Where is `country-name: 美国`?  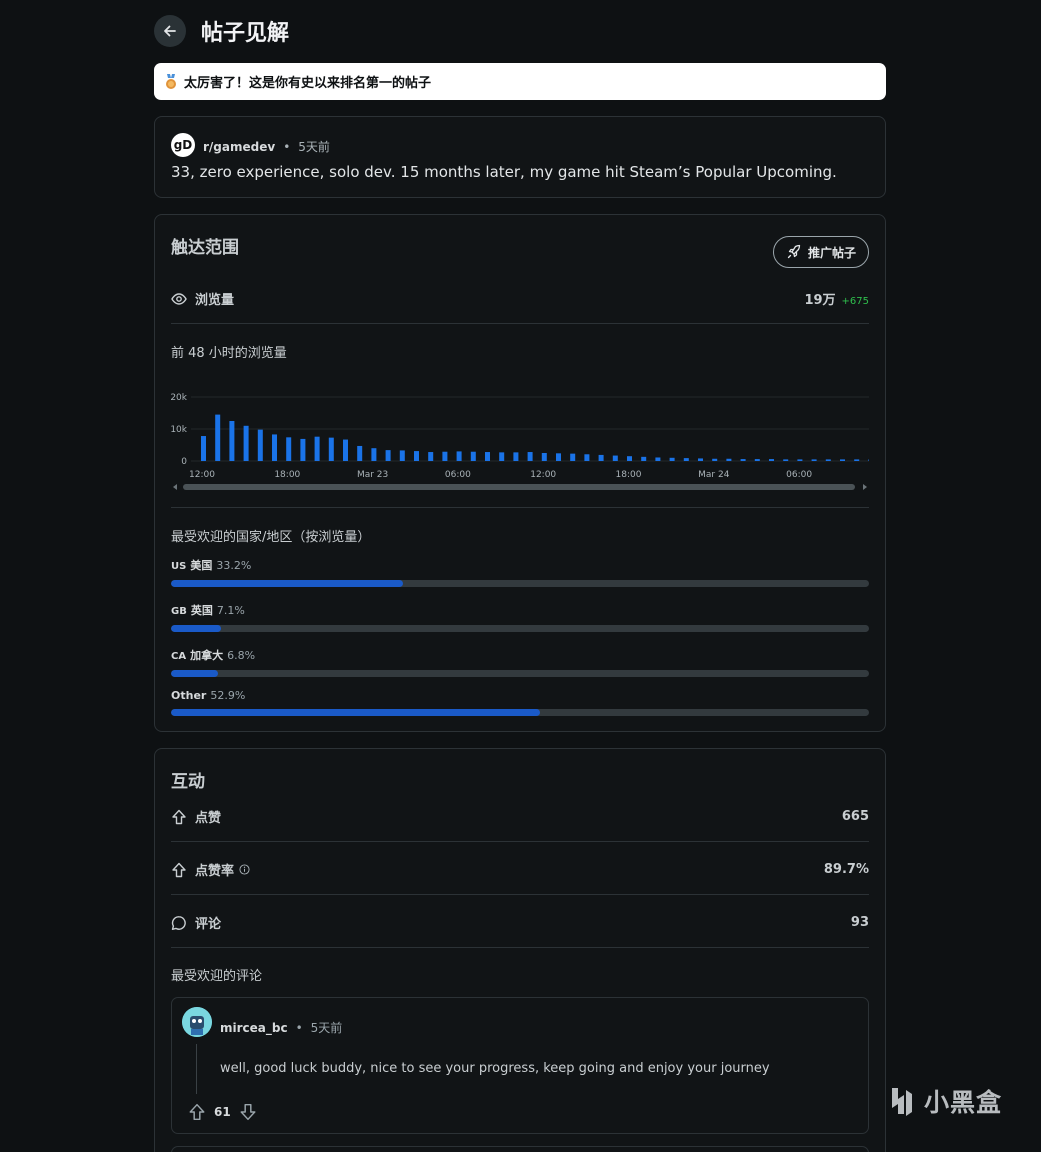 country-name: 美国 is located at coordinates (201, 565).